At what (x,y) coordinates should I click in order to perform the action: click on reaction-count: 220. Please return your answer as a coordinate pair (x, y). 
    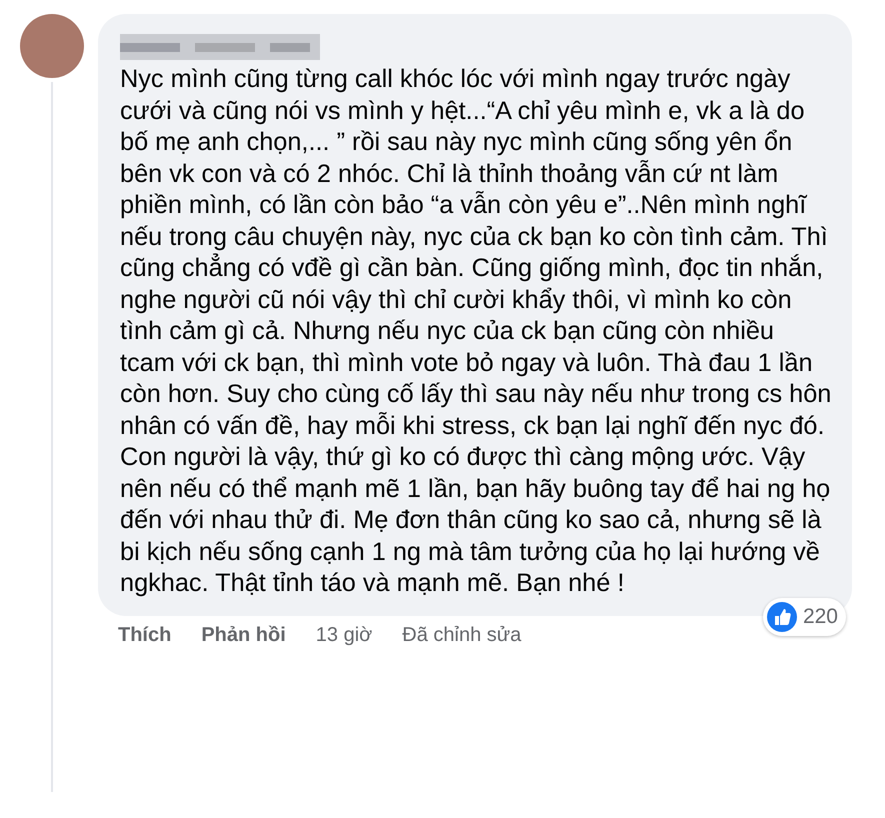
    Looking at the image, I should click on (804, 617).